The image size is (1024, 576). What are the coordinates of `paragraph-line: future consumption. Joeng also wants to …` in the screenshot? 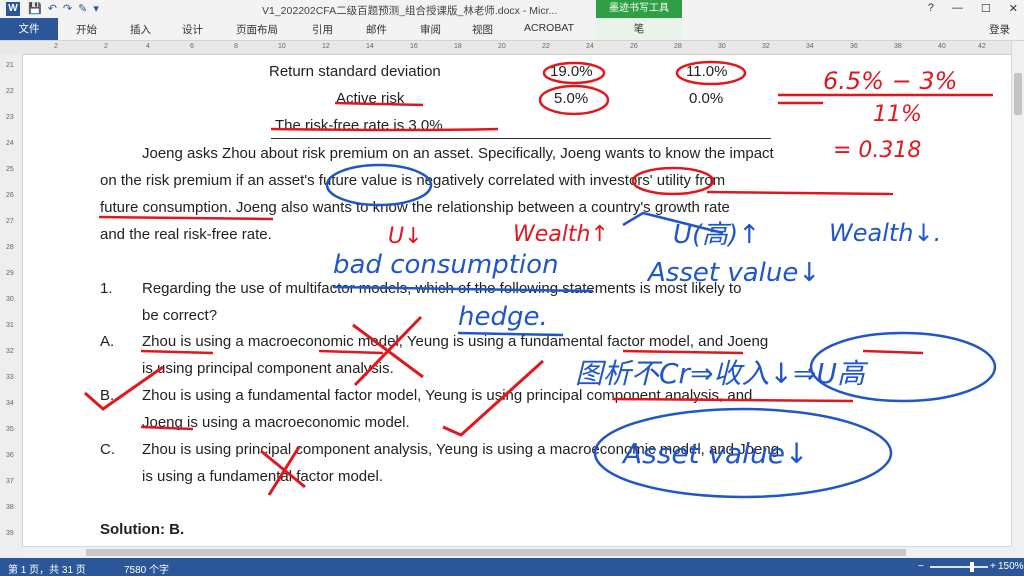 It's located at (415, 207).